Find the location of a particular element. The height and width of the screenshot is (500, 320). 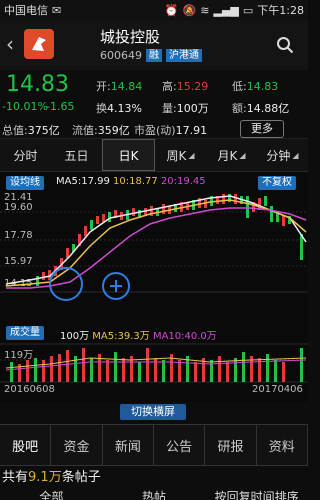

margin-tag: 融 is located at coordinates (154, 55).